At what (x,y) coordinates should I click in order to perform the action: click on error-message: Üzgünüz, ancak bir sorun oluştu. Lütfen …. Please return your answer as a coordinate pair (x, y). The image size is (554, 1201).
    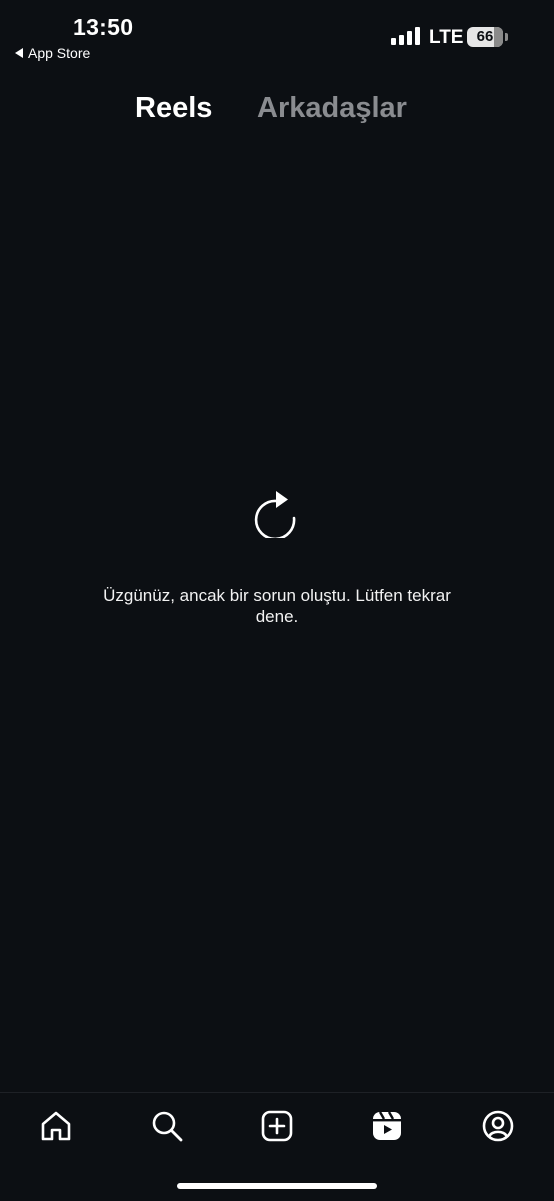
    Looking at the image, I should click on (277, 606).